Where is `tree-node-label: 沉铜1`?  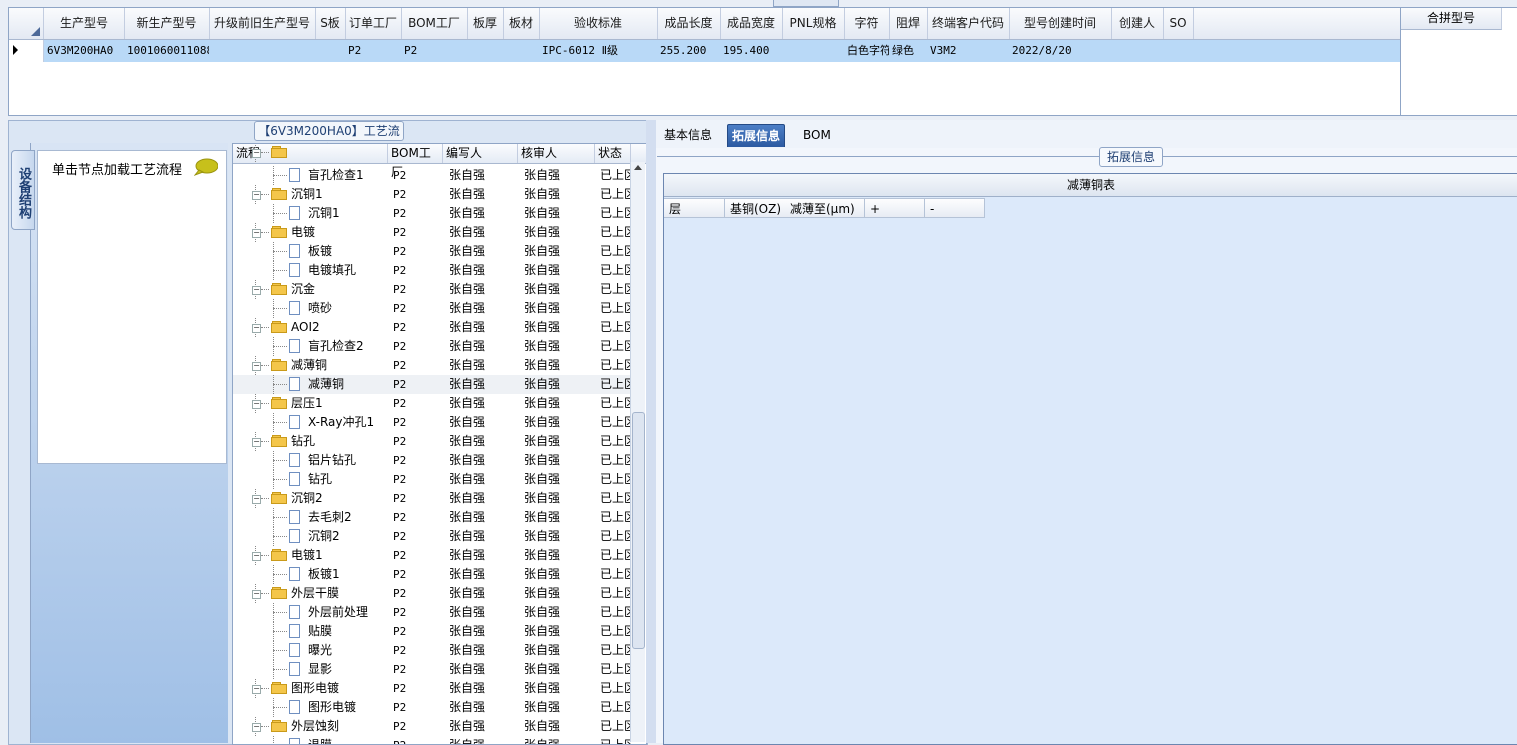 tree-node-label: 沉铜1 is located at coordinates (307, 194).